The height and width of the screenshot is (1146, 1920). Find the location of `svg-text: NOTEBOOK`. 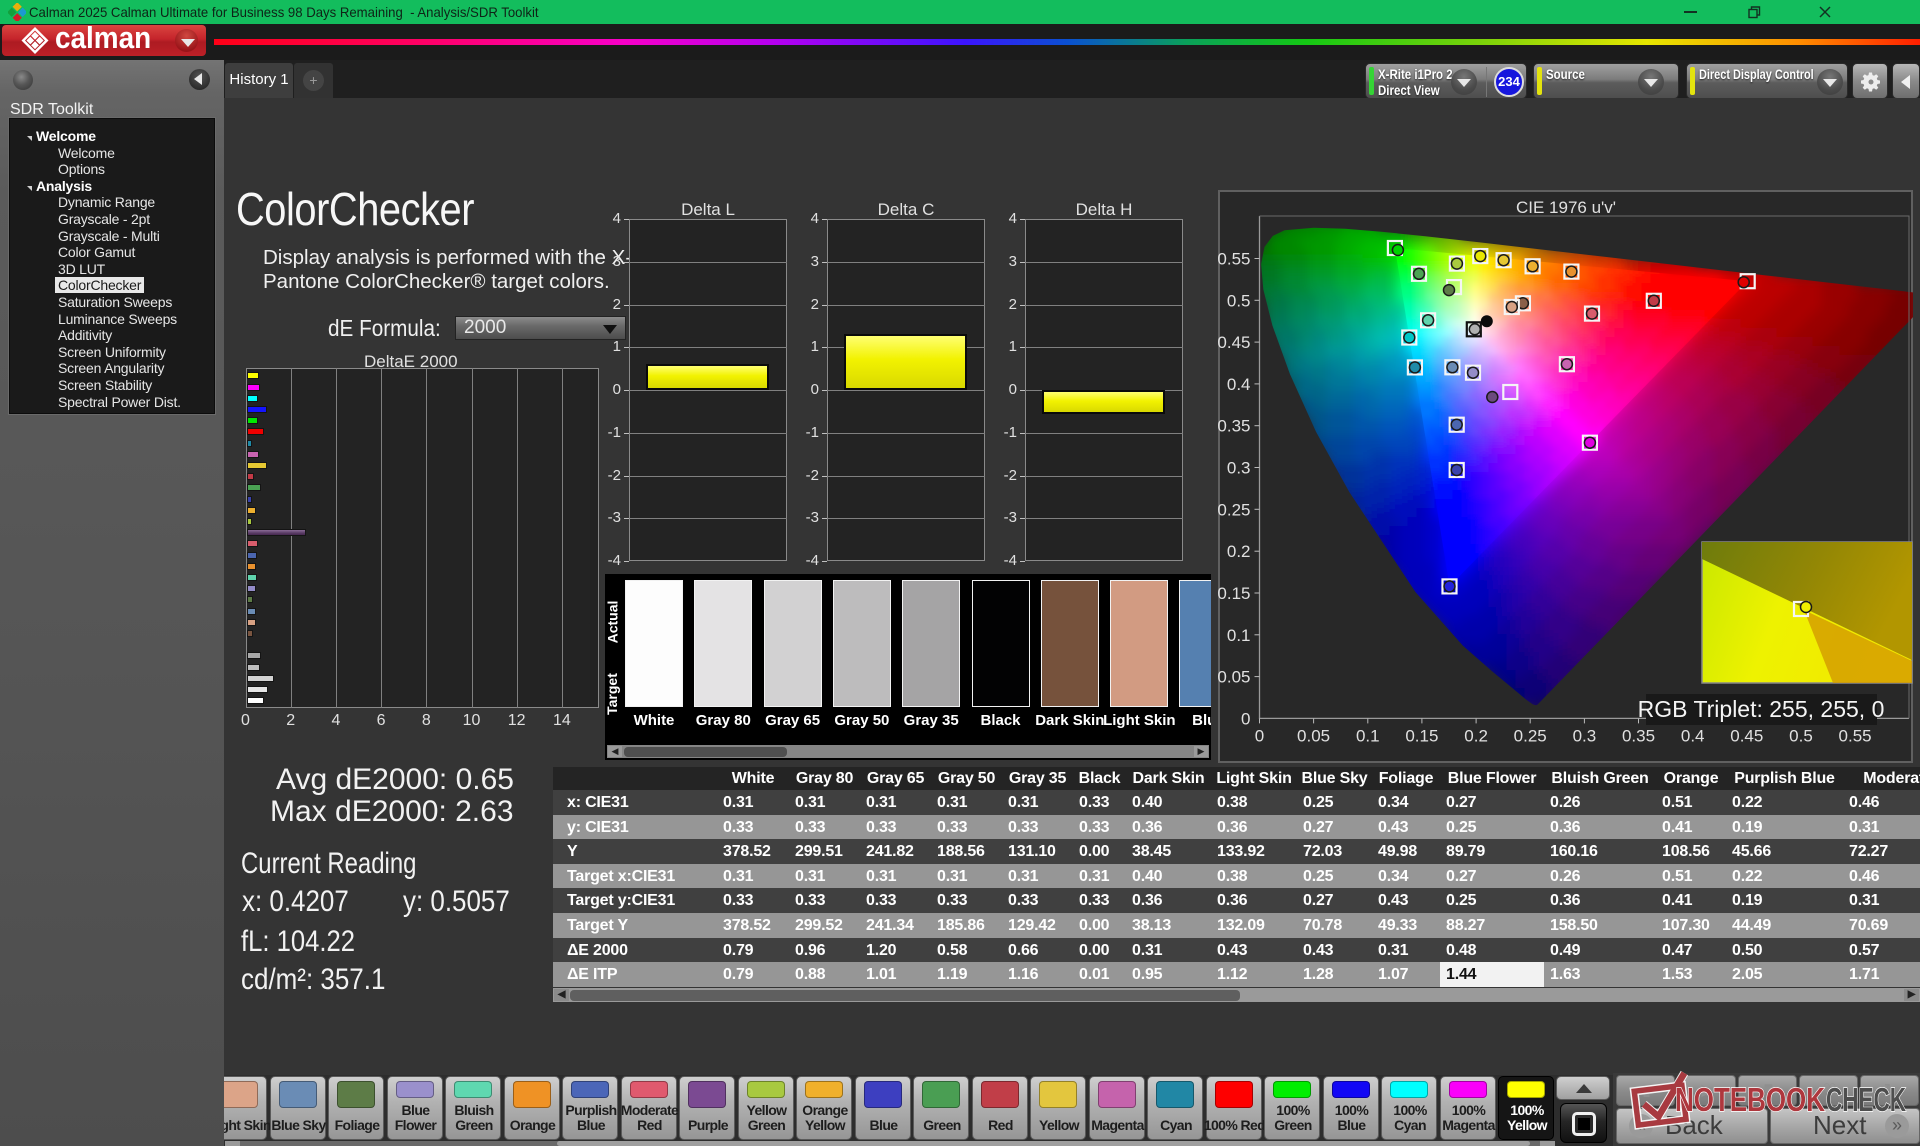

svg-text: NOTEBOOK is located at coordinates (1750, 1099).